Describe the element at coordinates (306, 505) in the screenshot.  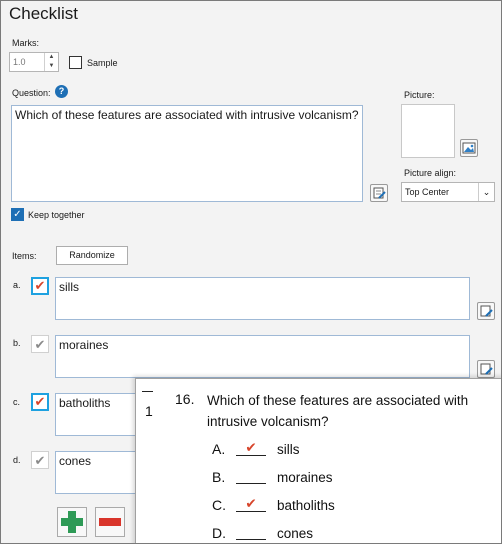
I see `preview-option-text: batholiths` at that location.